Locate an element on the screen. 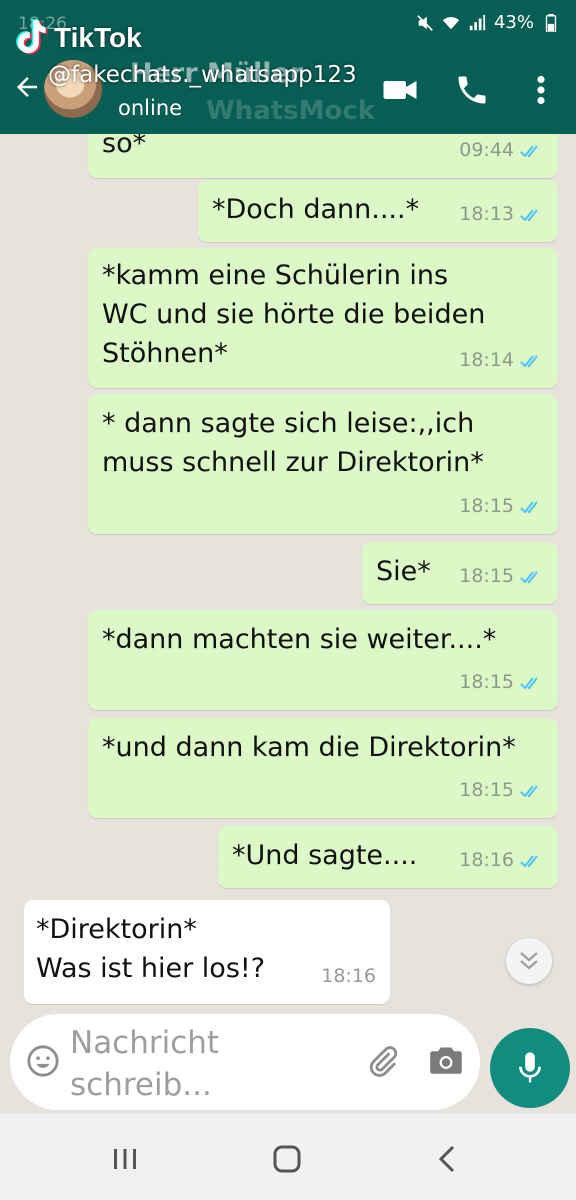 This screenshot has height=1200, width=576. android-navigation-bar is located at coordinates (288, 1157).